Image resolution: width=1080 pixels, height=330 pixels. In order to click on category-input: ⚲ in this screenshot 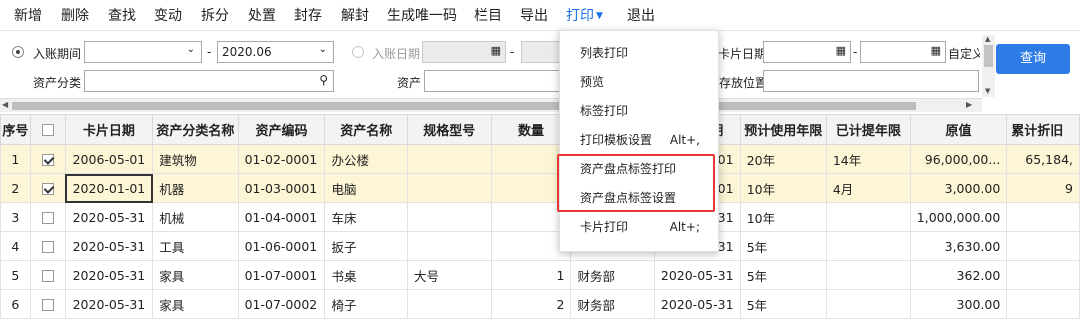, I will do `click(209, 81)`.